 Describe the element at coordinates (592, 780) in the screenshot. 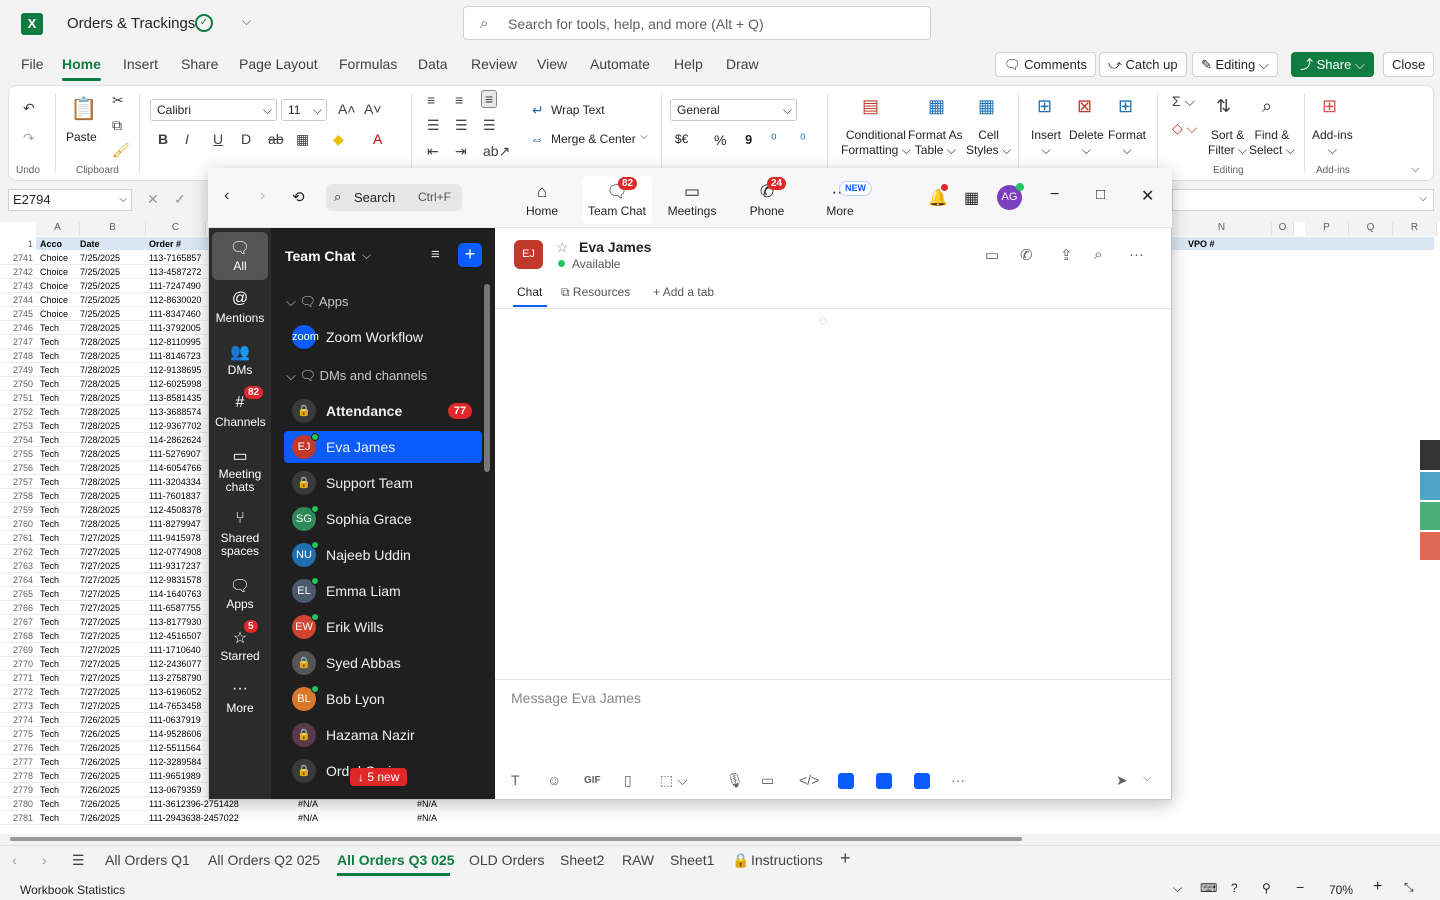

I see `gif-icon: GIF` at that location.